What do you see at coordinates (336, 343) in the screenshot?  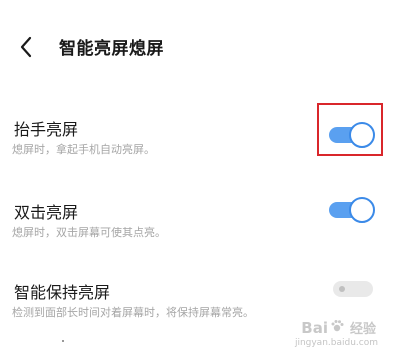 I see `watermark-url: jingyan.baidu.com` at bounding box center [336, 343].